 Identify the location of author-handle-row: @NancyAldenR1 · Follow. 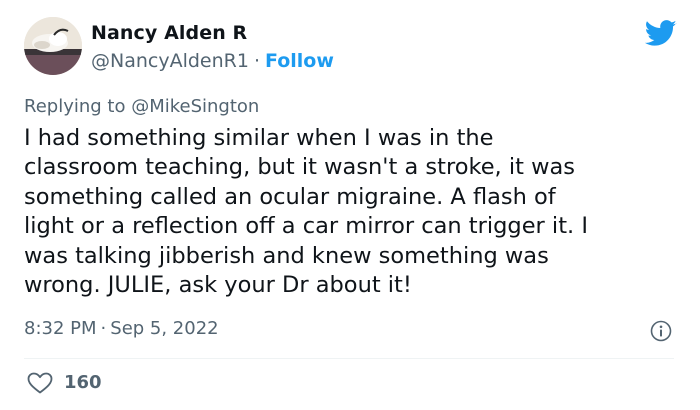
(212, 61).